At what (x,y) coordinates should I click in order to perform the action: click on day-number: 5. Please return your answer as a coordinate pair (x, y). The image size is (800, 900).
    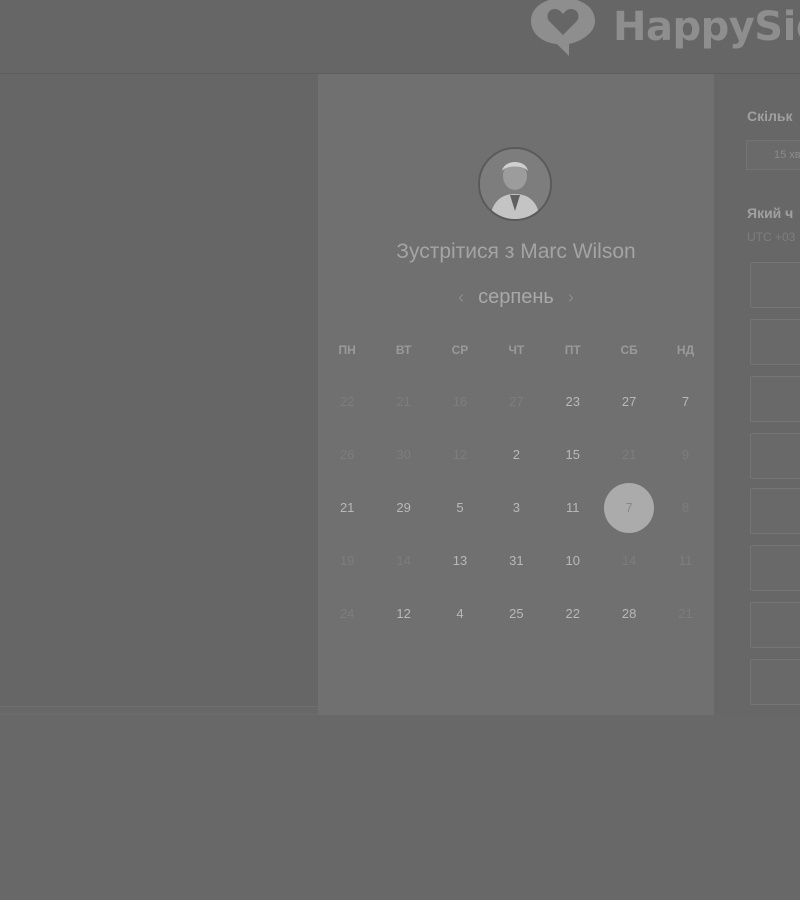
    Looking at the image, I should click on (460, 507).